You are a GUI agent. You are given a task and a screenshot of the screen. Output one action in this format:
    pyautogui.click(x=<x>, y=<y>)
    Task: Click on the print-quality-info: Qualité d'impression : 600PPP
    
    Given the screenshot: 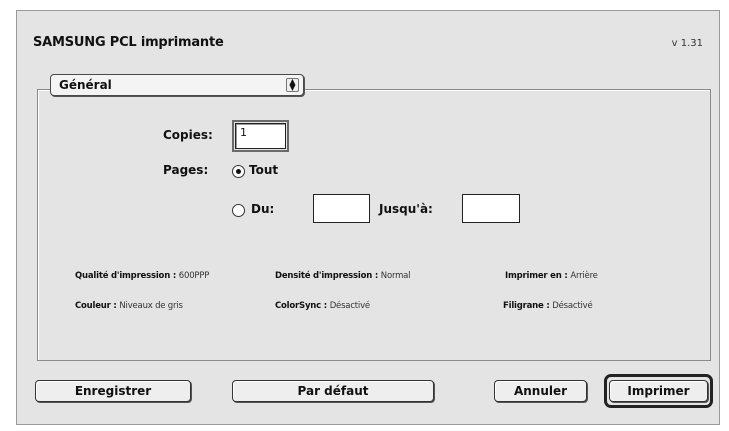 What is the action you would take?
    pyautogui.click(x=142, y=276)
    